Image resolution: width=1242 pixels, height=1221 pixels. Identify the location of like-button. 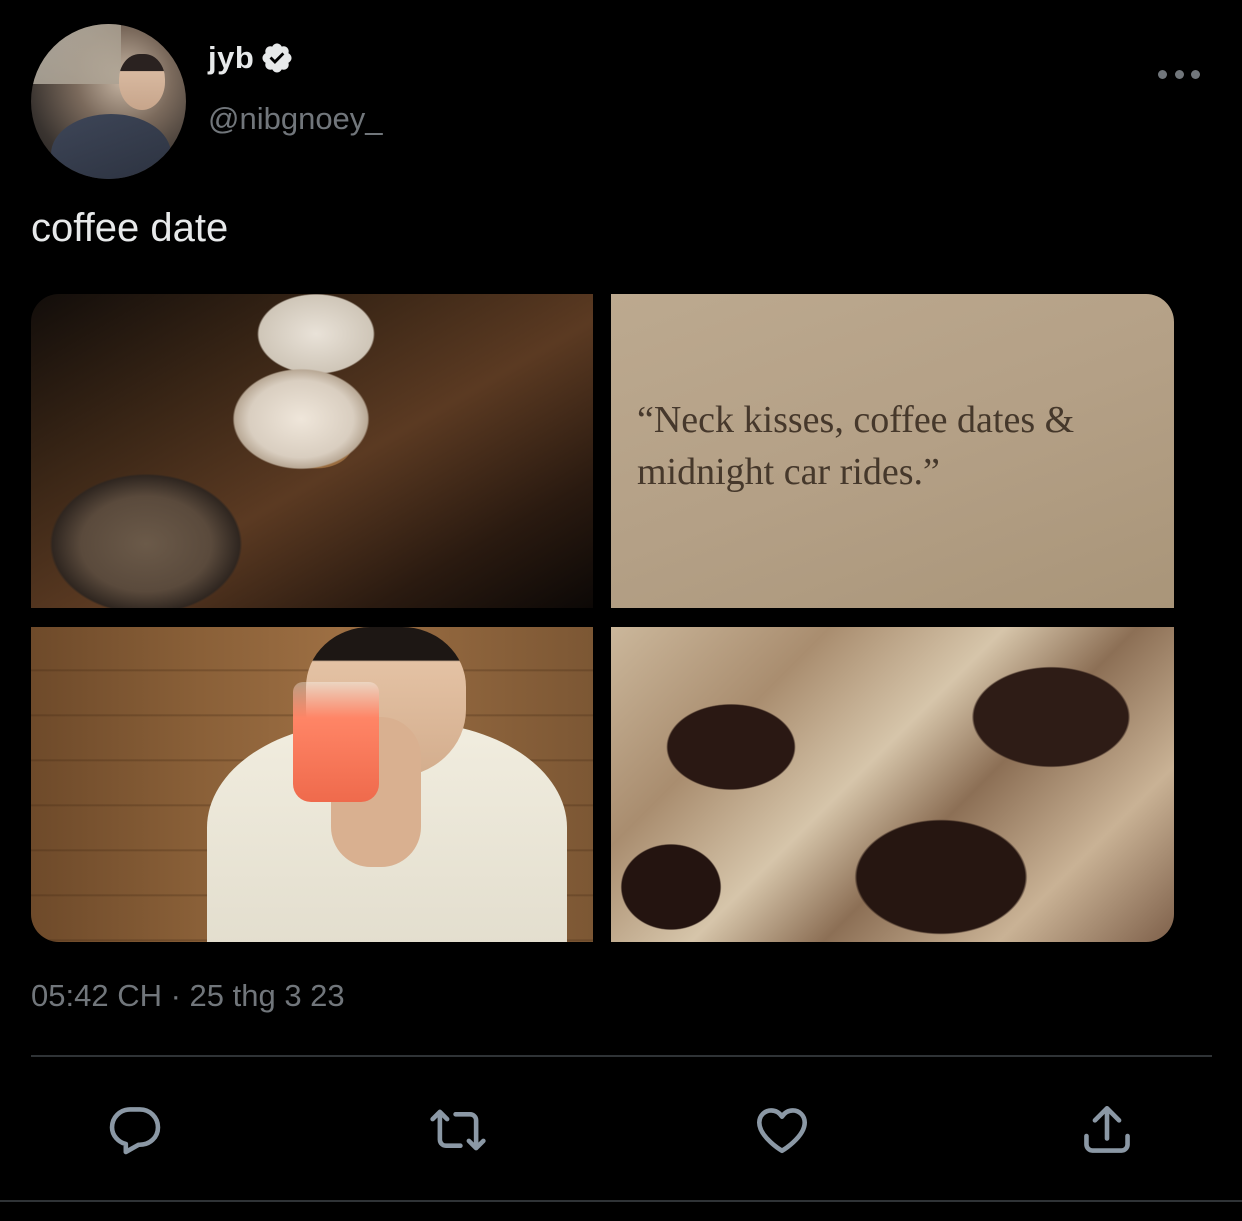
(782, 1130).